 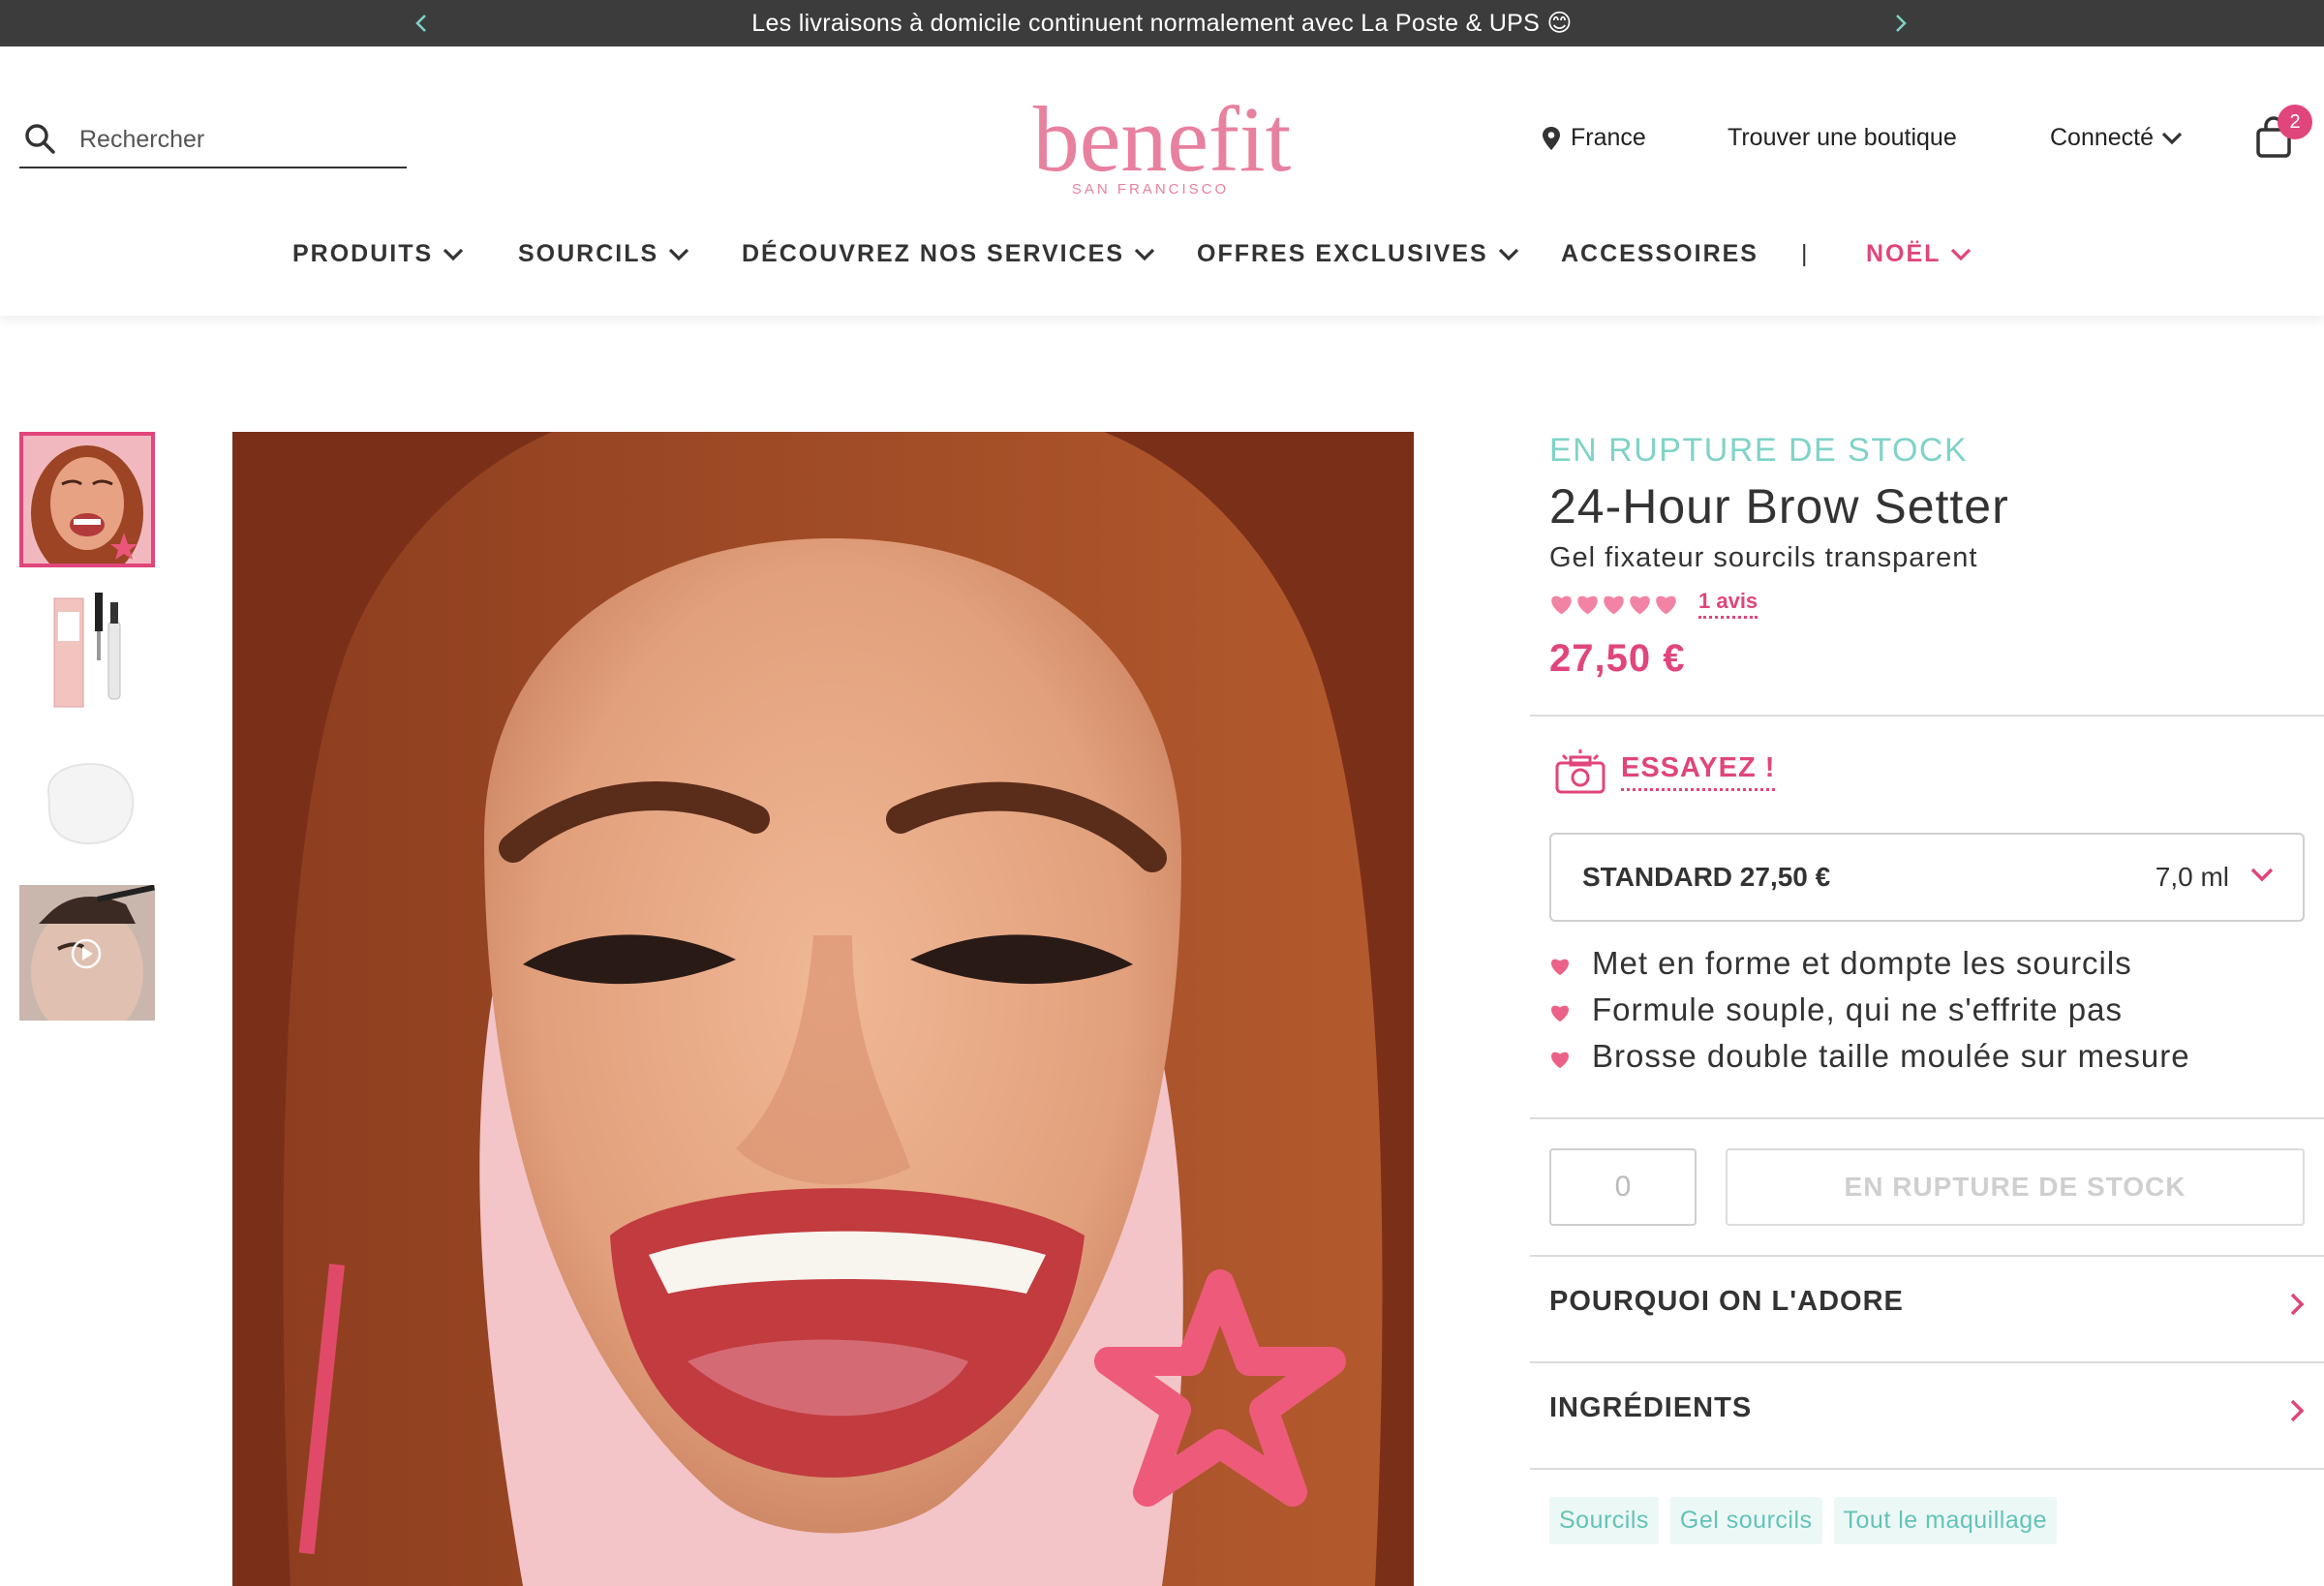 I want to click on store-locator-link: Trouver une boutique, so click(x=1843, y=138).